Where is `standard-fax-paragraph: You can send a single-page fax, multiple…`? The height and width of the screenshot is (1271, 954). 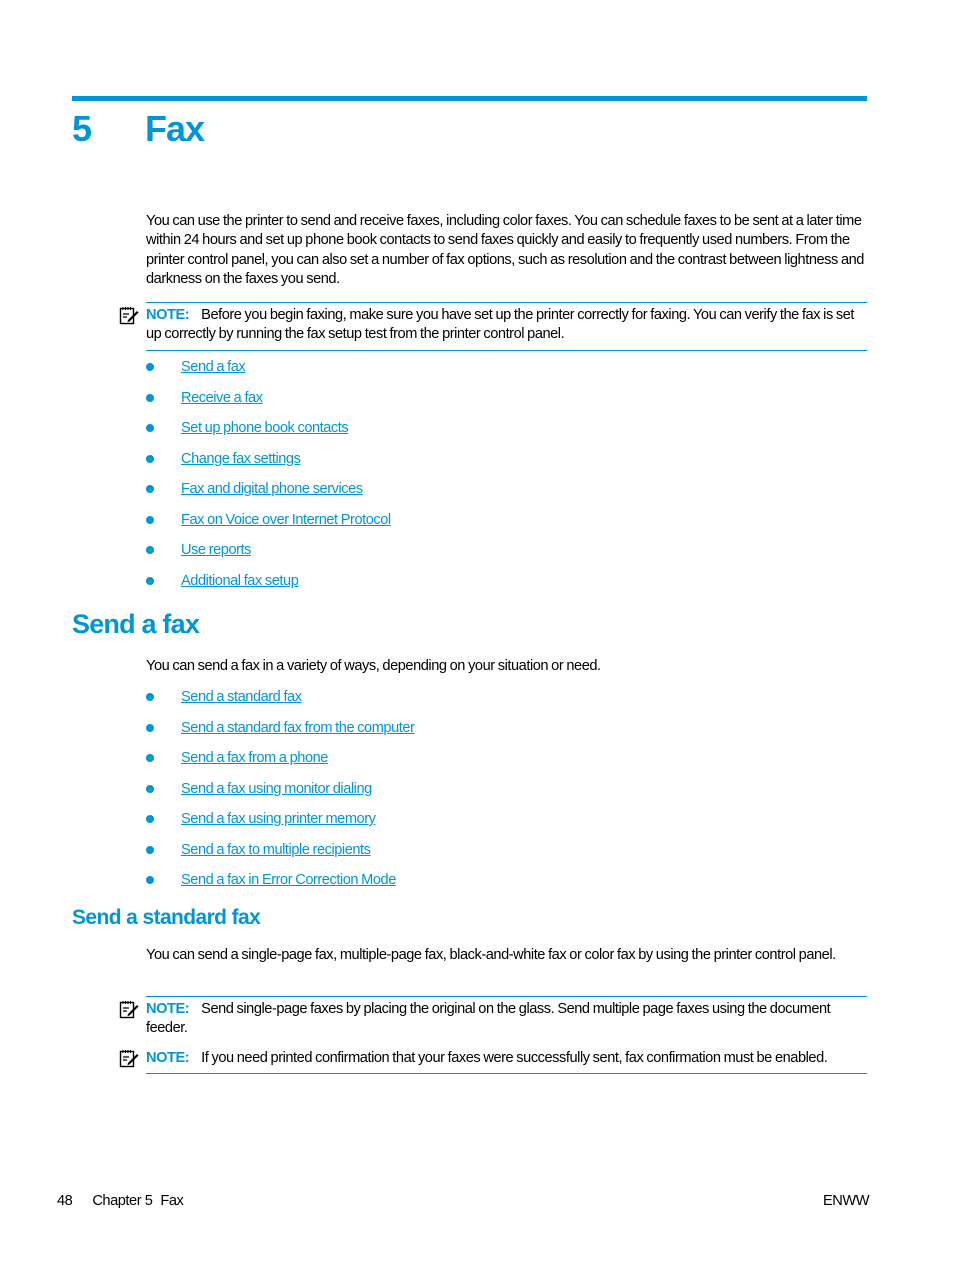
standard-fax-paragraph: You can send a single-page fax, multiple… is located at coordinates (491, 955).